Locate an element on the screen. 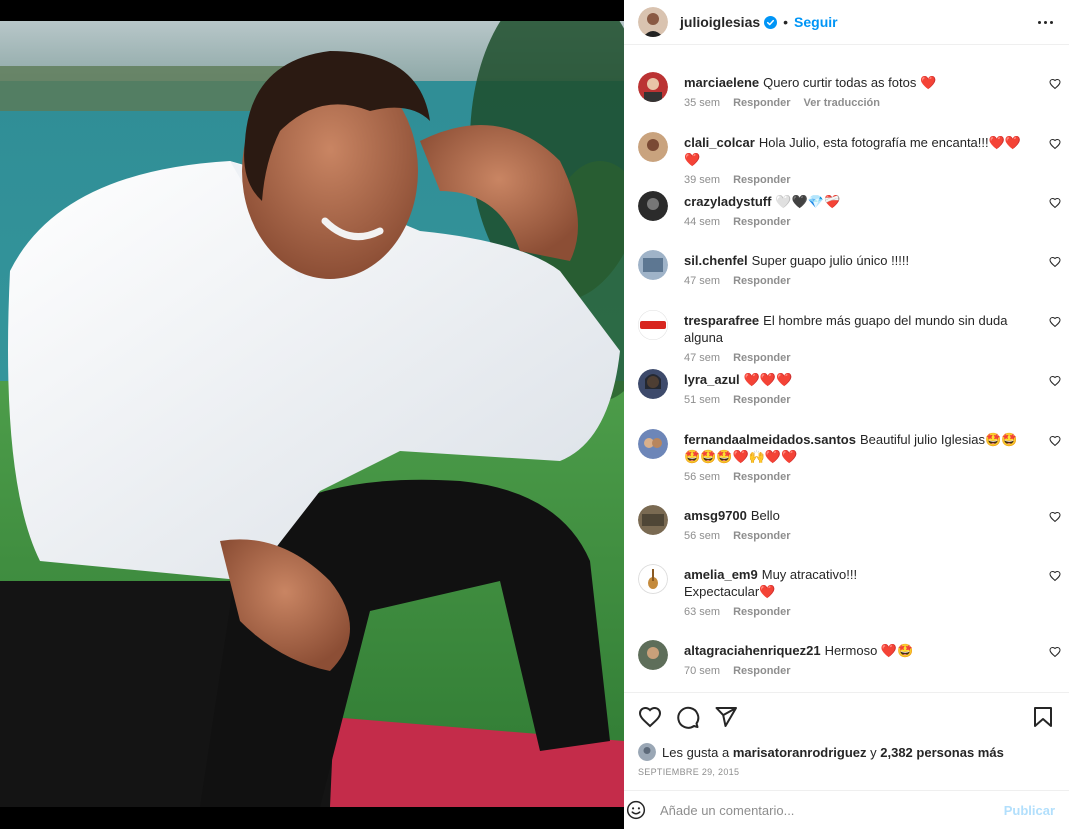  comment-text: Quero curtir todas as fotos ❤️ is located at coordinates (850, 82).